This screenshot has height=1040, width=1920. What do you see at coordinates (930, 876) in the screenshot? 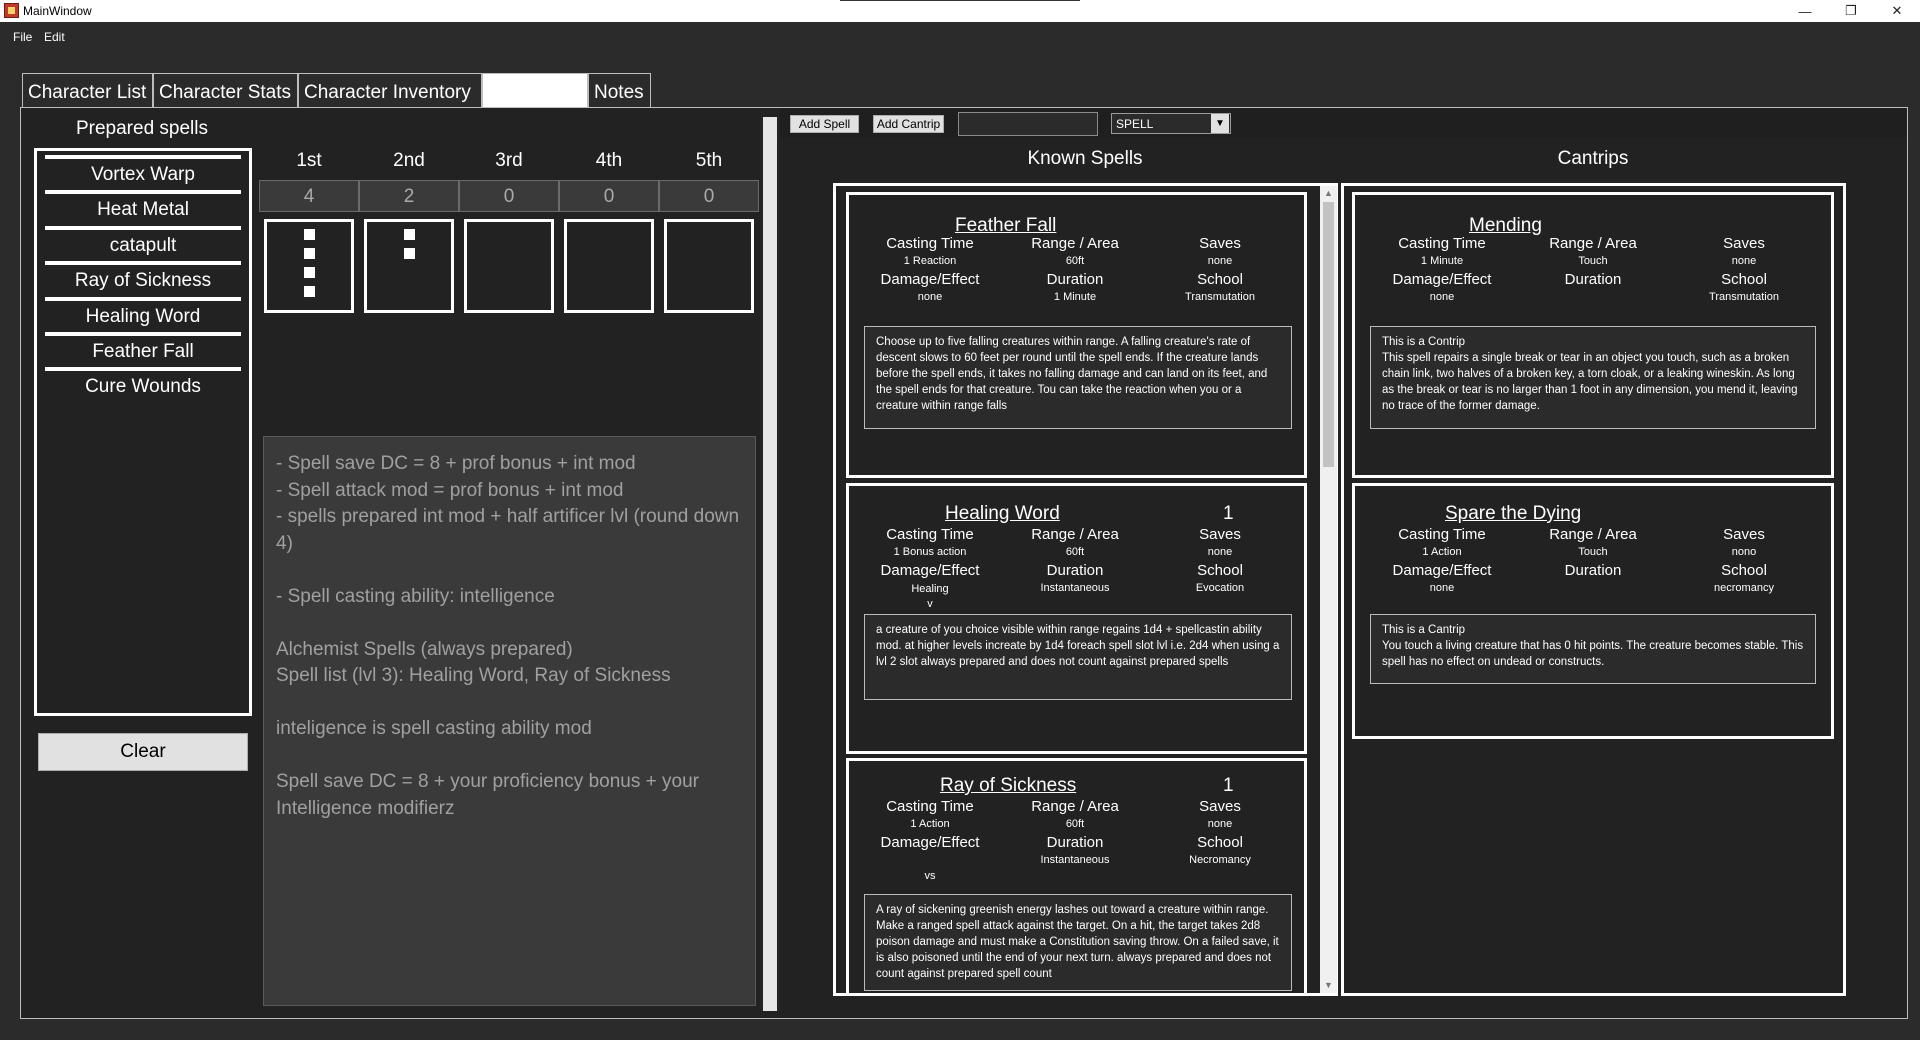
I see `damage-value: vs` at bounding box center [930, 876].